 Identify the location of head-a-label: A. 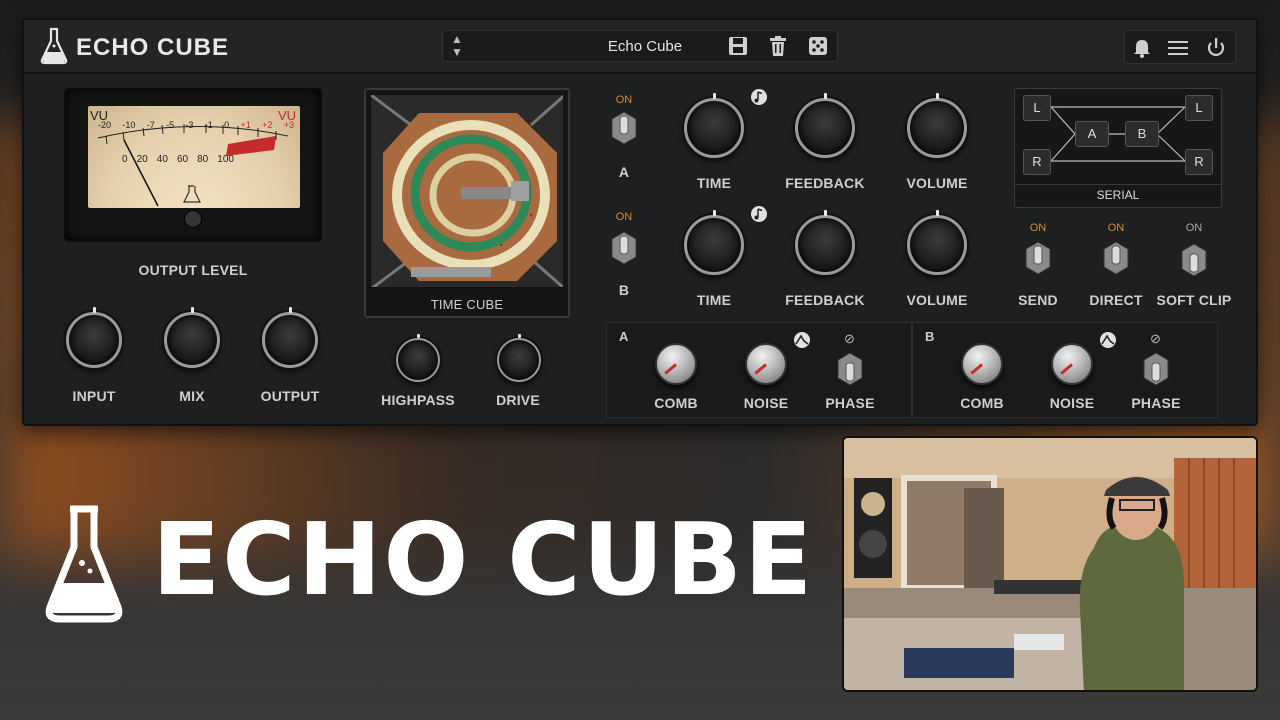
(624, 172).